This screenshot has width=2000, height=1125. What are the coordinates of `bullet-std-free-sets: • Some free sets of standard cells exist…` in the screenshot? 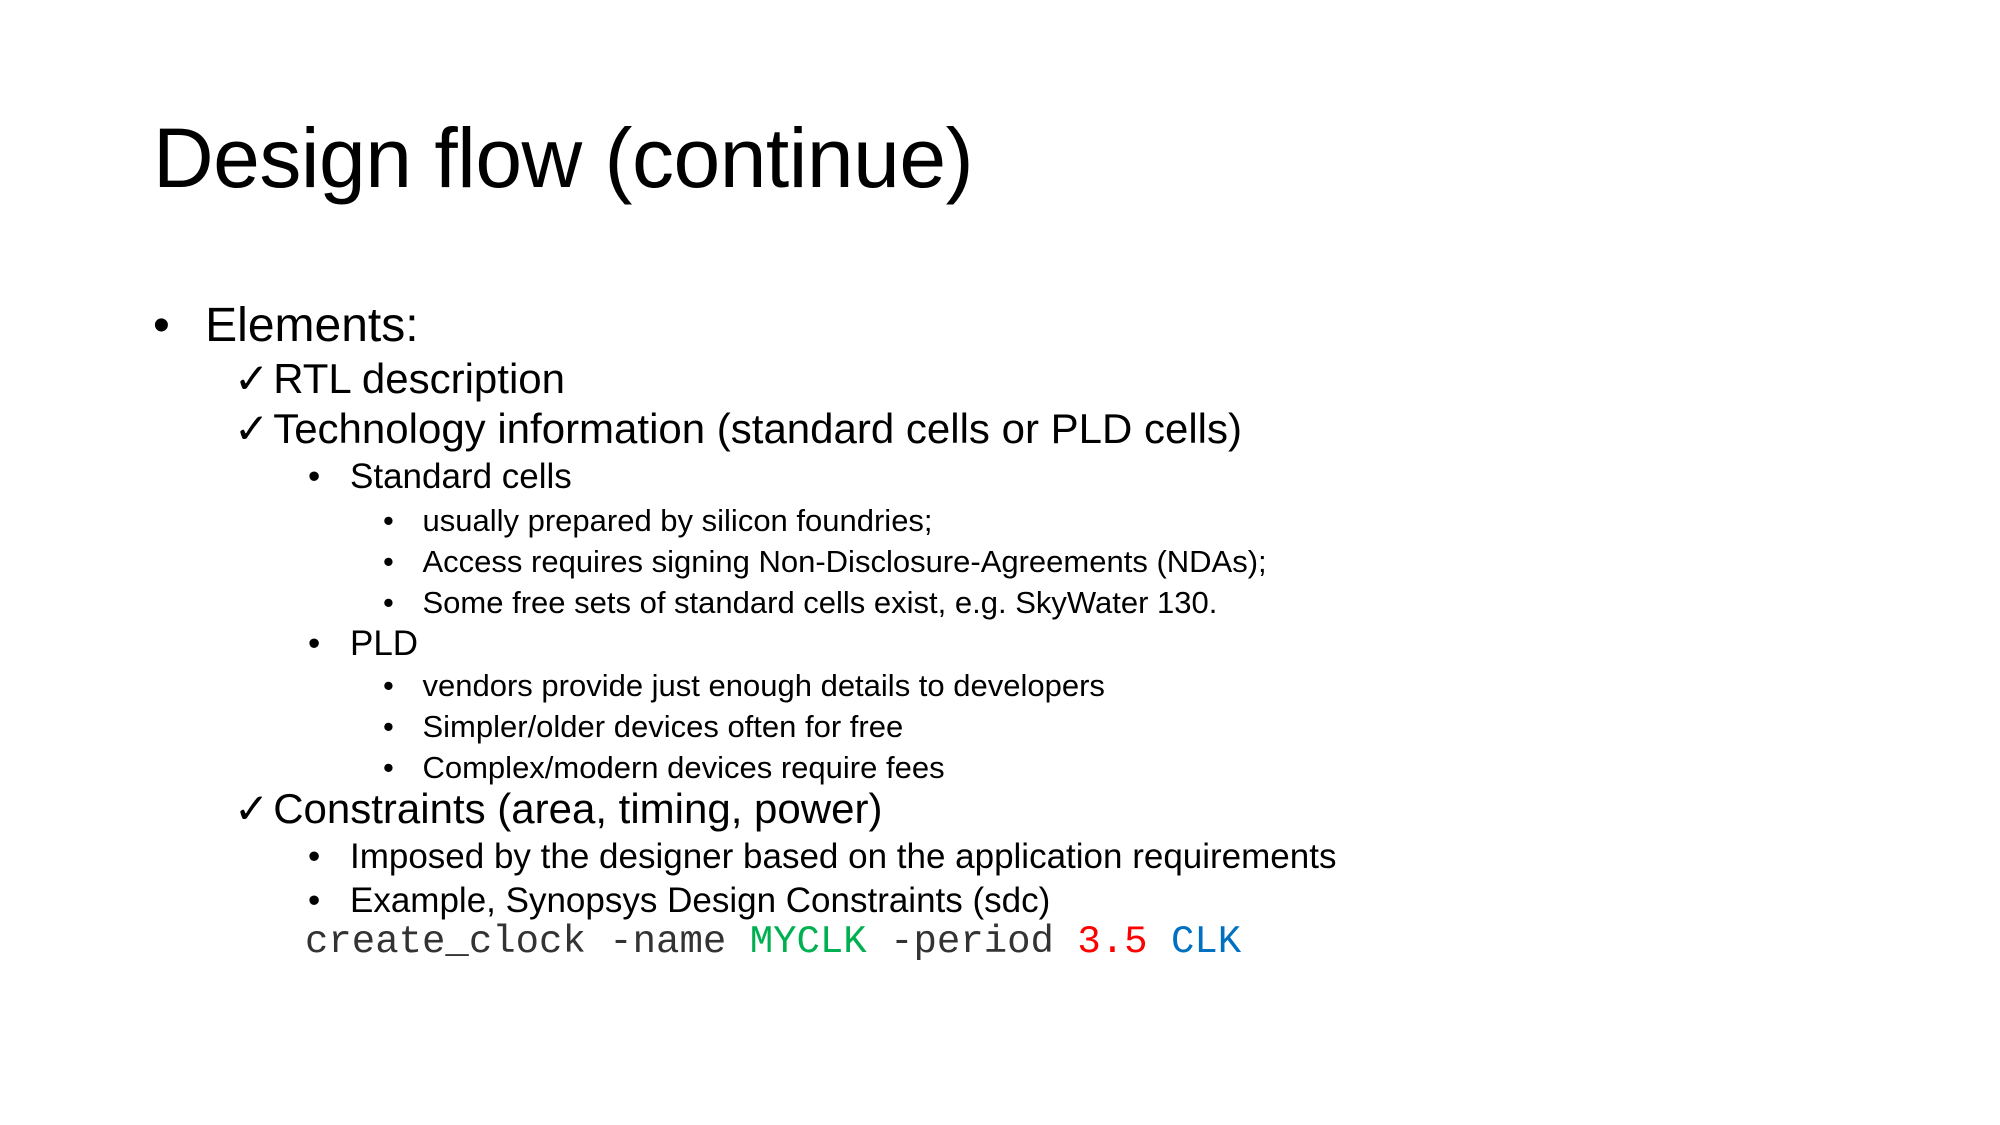 It's located at (800, 602).